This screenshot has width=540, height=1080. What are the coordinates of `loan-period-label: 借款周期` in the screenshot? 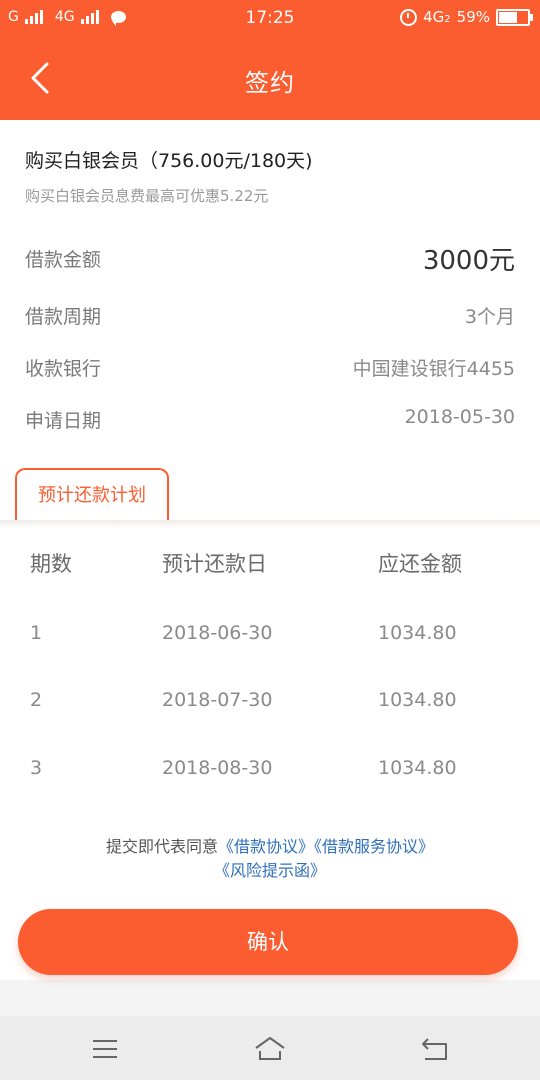 It's located at (63, 317).